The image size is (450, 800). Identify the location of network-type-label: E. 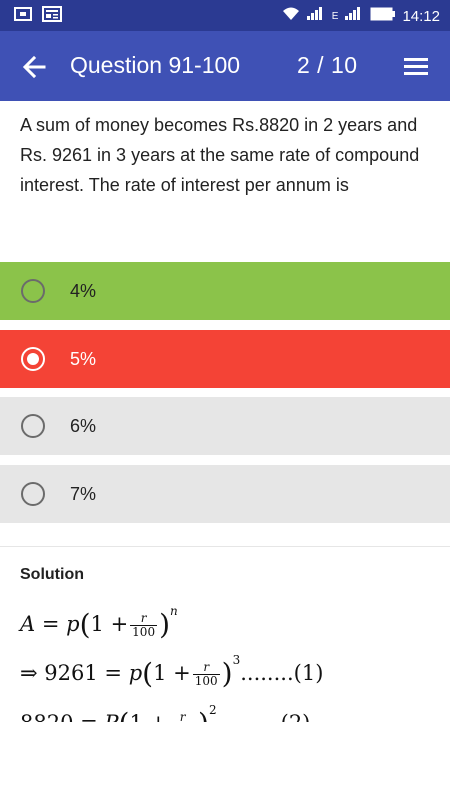
(335, 16).